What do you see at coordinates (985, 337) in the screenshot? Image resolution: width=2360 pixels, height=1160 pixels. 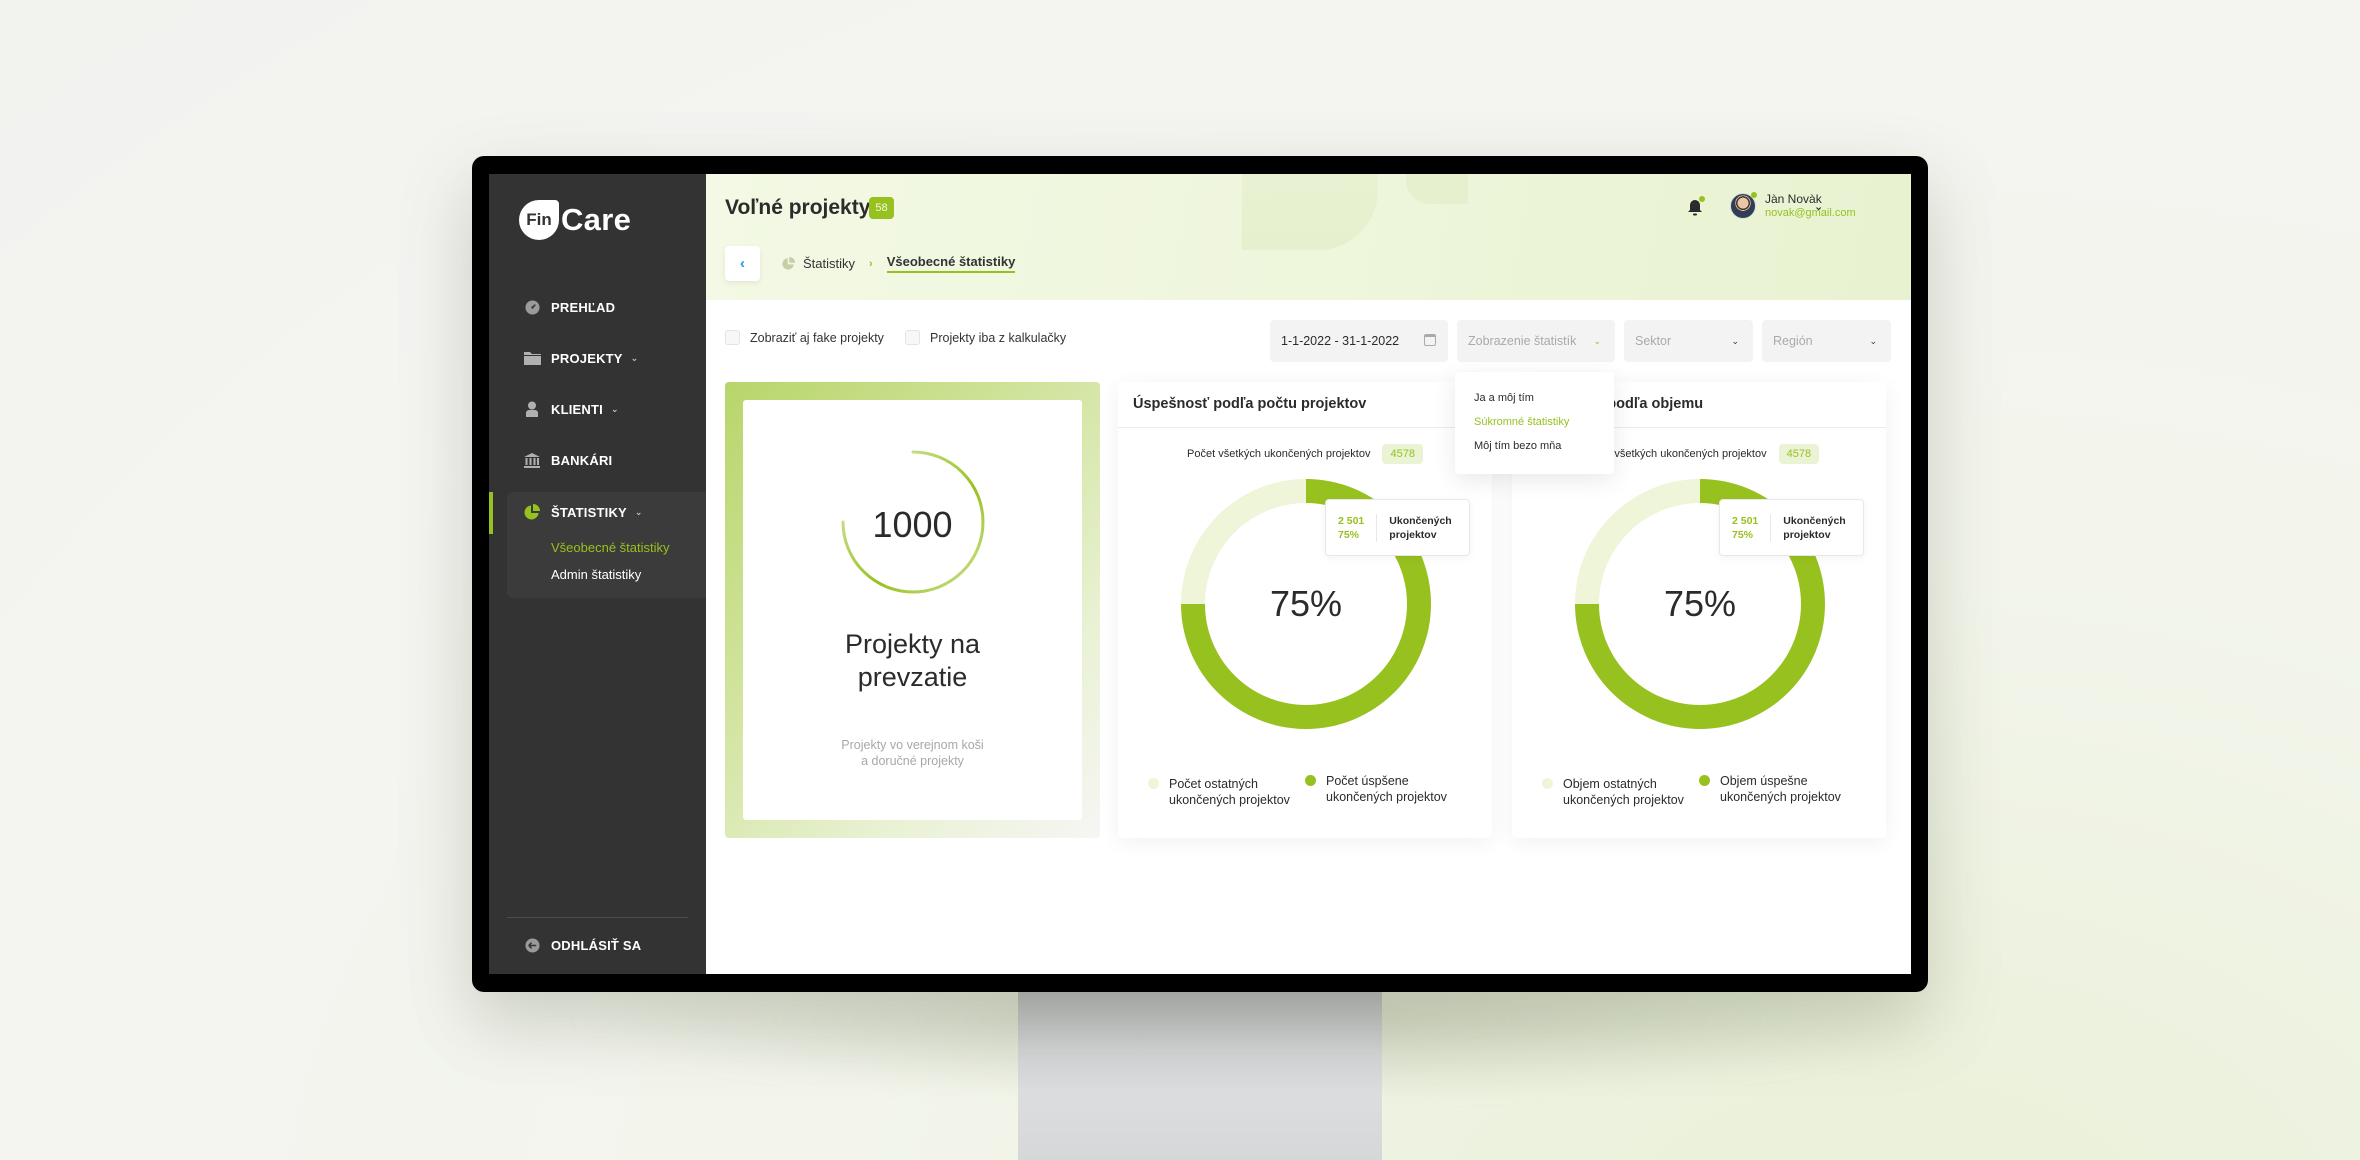 I see `calculator-projects-checkbox: Projekty iba z kalkulačky` at bounding box center [985, 337].